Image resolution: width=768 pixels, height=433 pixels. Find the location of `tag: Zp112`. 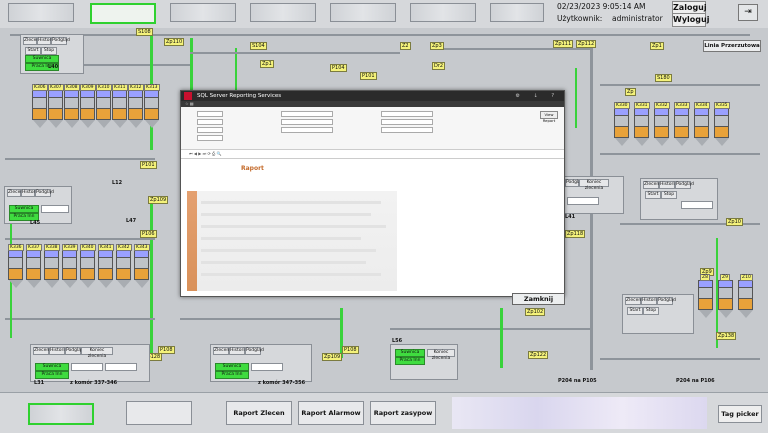

tag: Zp112 is located at coordinates (586, 44).